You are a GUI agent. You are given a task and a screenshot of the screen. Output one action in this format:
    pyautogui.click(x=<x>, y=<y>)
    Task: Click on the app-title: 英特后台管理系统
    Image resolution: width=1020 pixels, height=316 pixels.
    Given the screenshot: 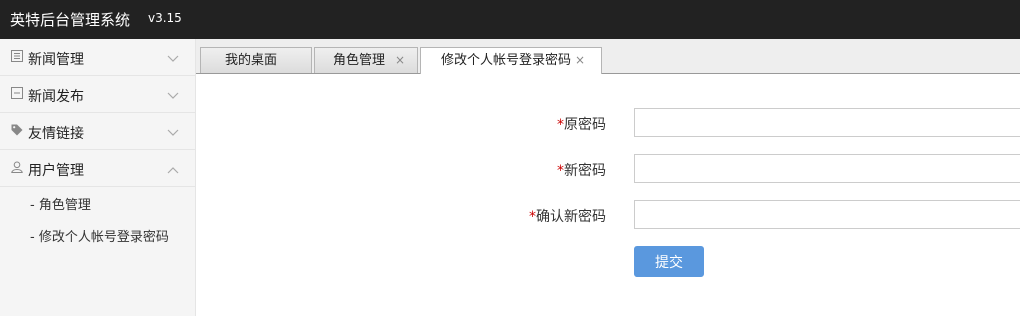 What is the action you would take?
    pyautogui.click(x=70, y=20)
    